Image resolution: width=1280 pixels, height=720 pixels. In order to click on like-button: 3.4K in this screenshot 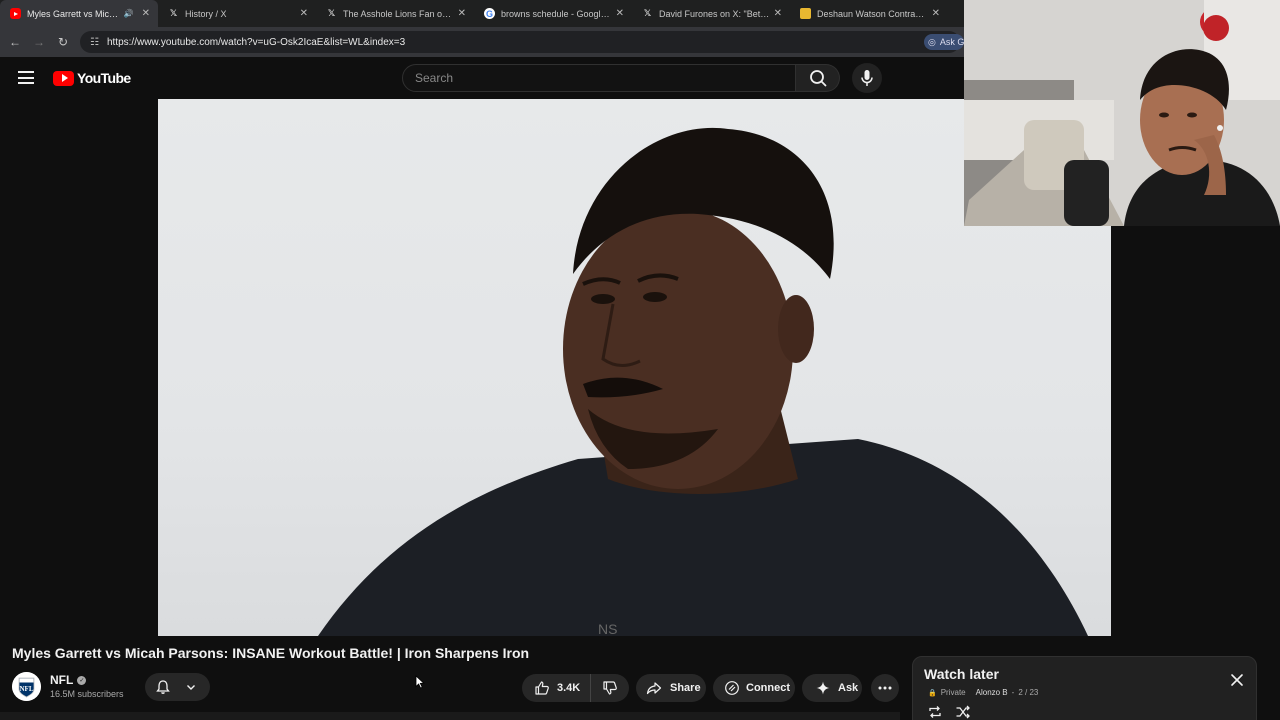, I will do `click(557, 688)`.